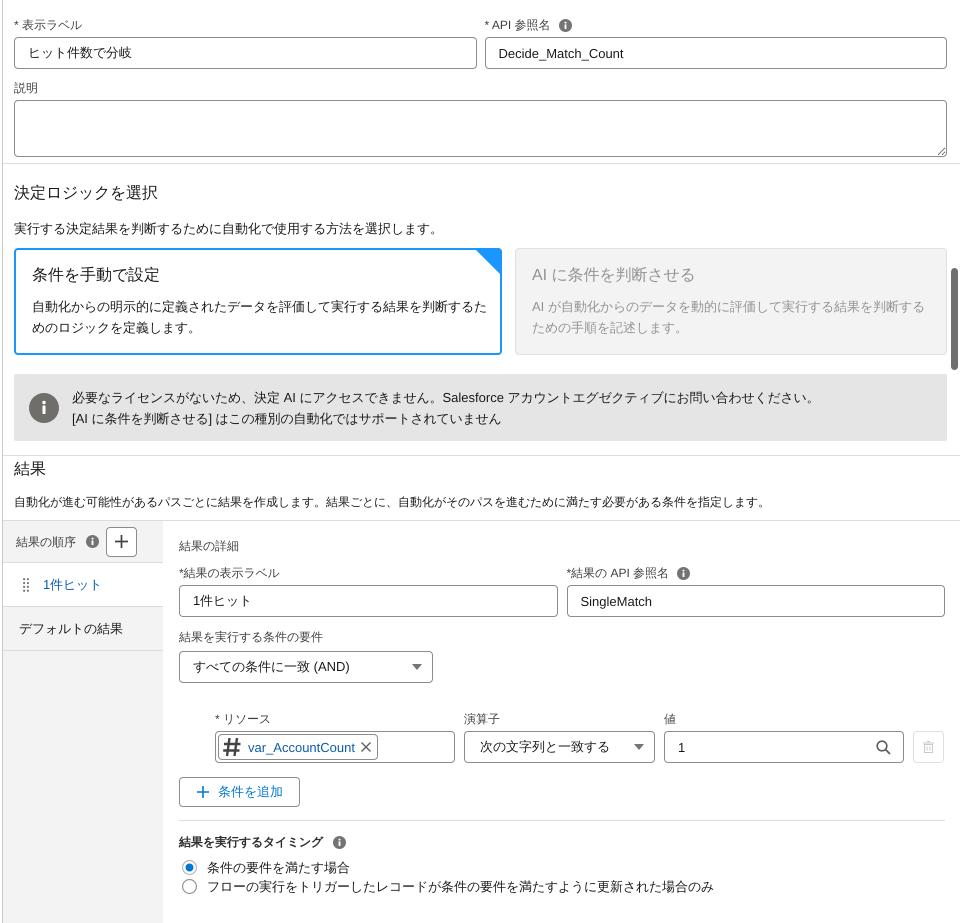 This screenshot has width=960, height=923. I want to click on drag-handle-icon, so click(26, 585).